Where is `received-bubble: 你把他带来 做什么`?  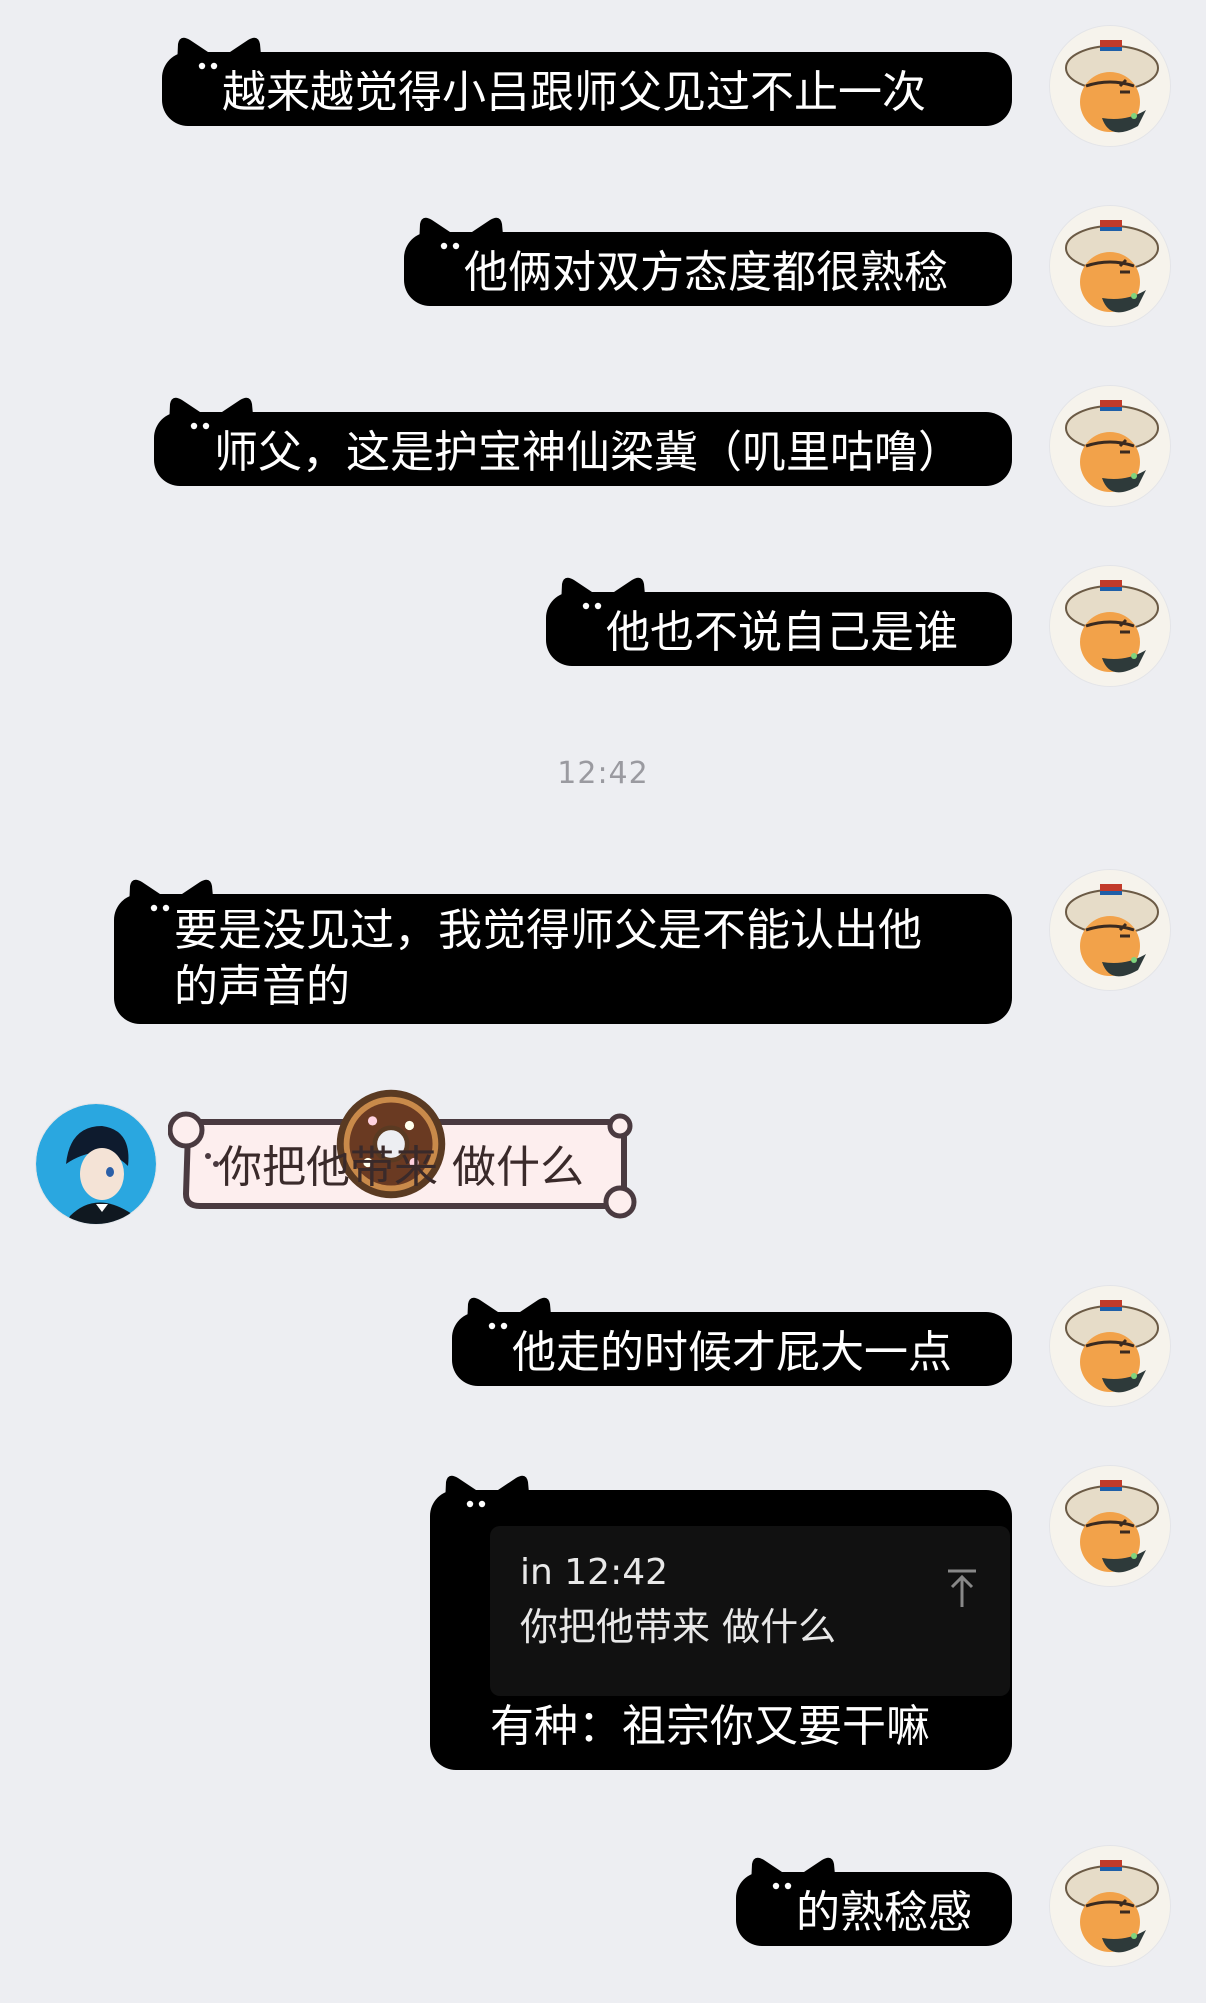 received-bubble: 你把他带来 做什么 is located at coordinates (403, 1155).